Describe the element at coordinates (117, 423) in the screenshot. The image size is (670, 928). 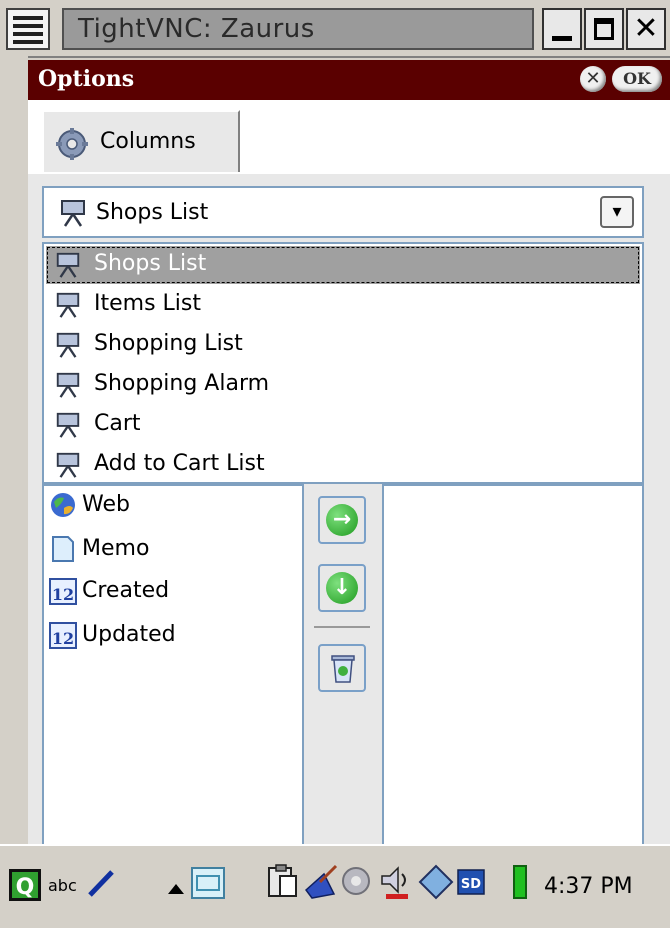
I see `dropdown-item-label: Cart` at that location.